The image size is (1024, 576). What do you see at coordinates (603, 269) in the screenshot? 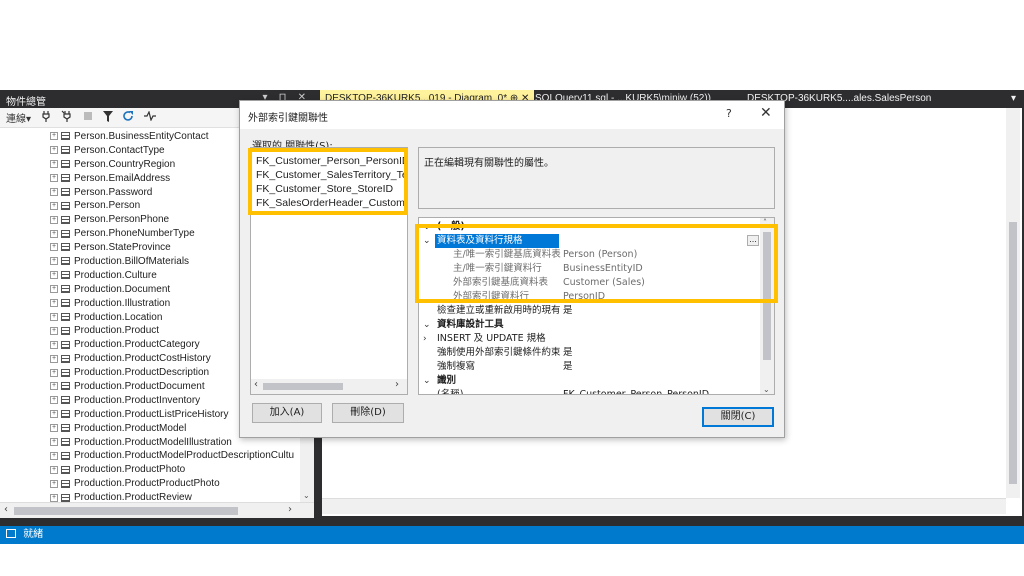
I see `property-value: BusinessEntityID` at bounding box center [603, 269].